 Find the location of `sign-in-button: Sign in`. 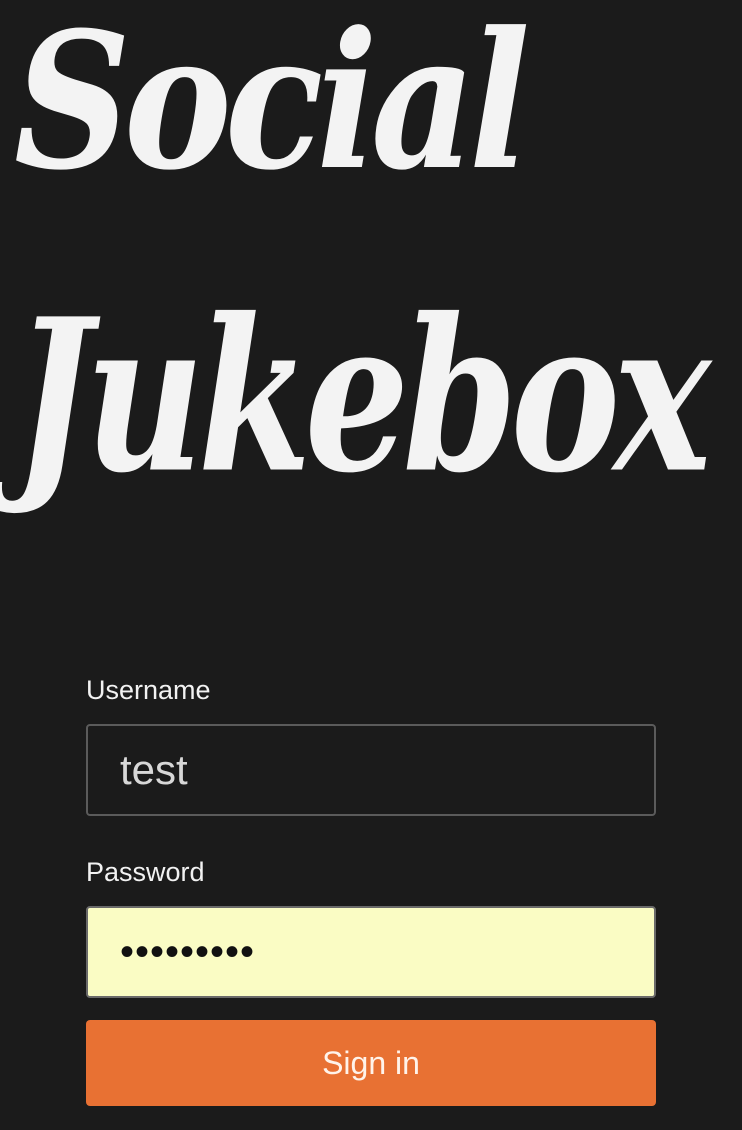

sign-in-button: Sign in is located at coordinates (371, 1063).